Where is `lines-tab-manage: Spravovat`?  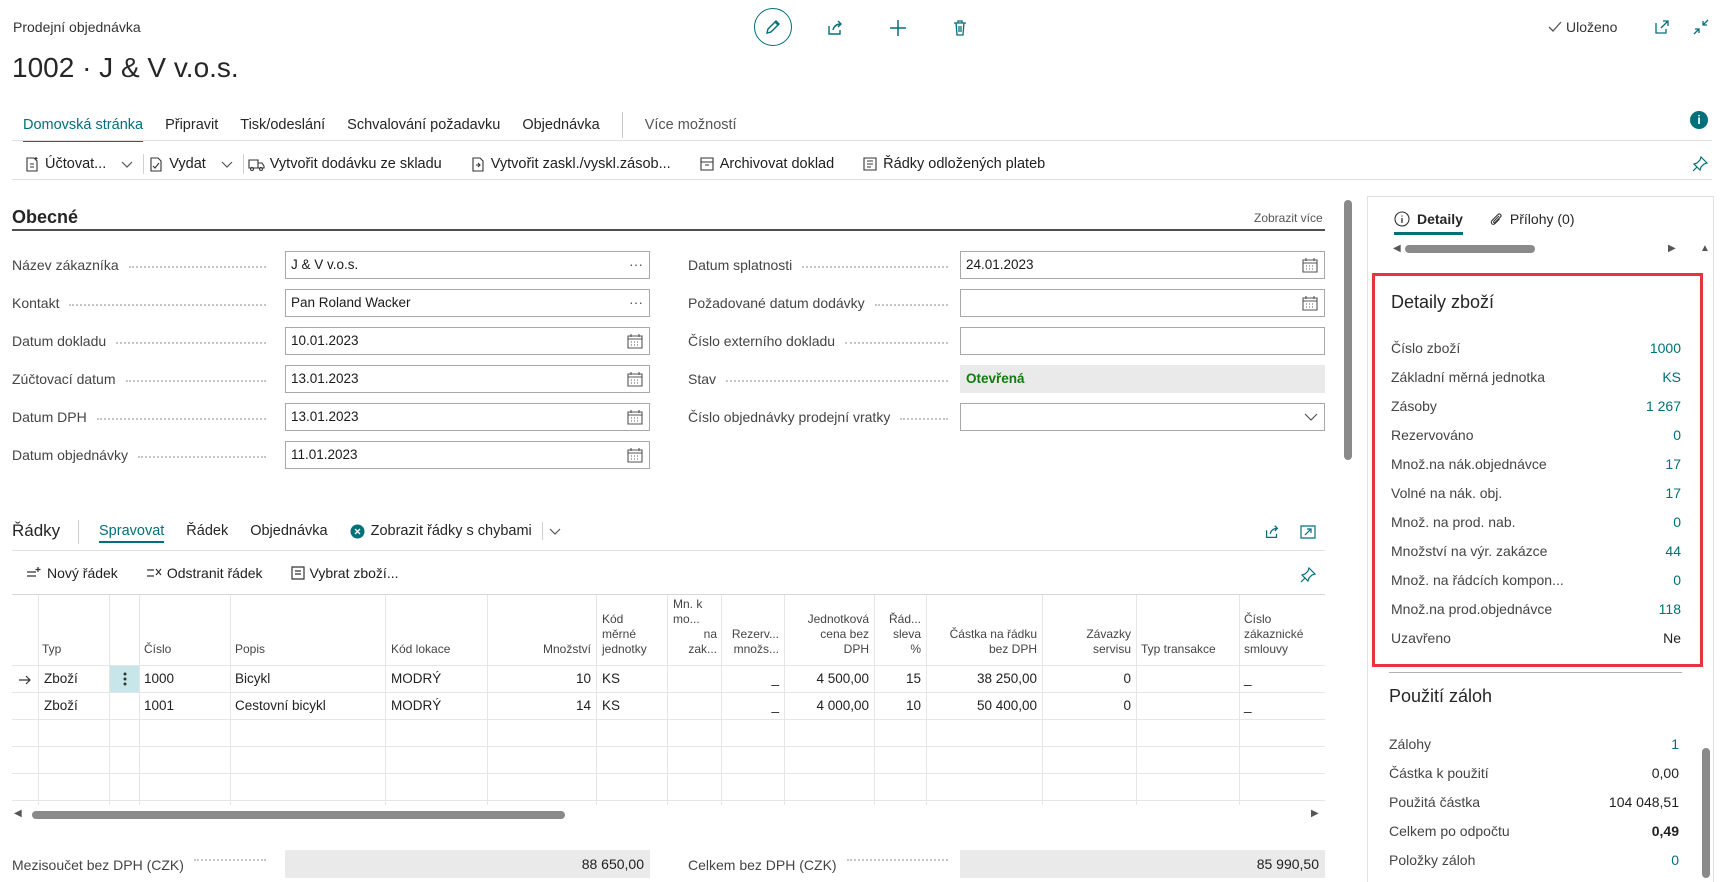 lines-tab-manage: Spravovat is located at coordinates (132, 533).